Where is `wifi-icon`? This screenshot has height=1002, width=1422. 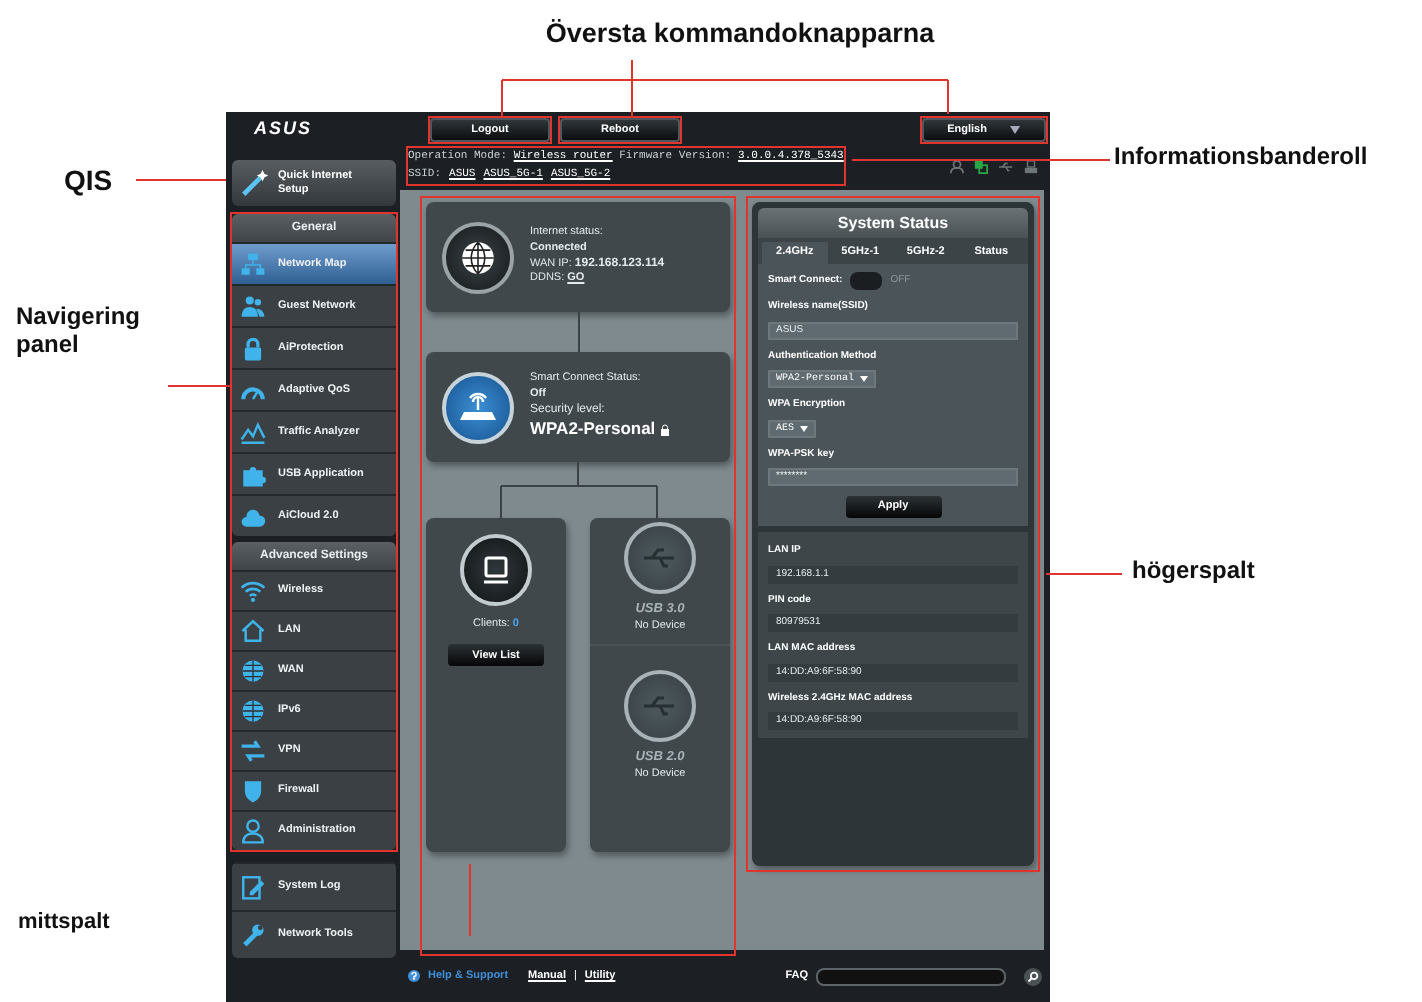 wifi-icon is located at coordinates (253, 591).